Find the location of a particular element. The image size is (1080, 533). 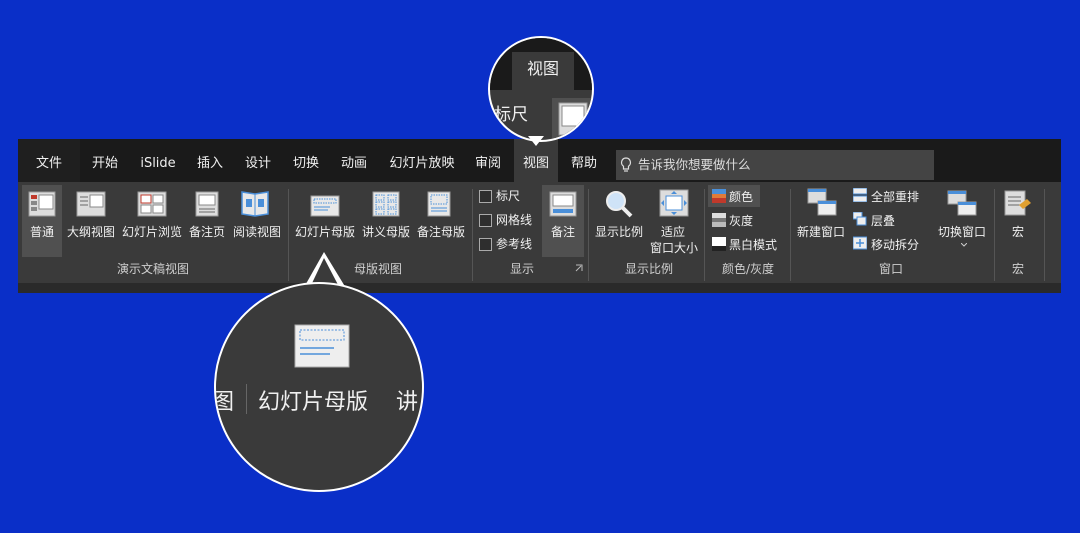

chevron-down-icon is located at coordinates (964, 245).